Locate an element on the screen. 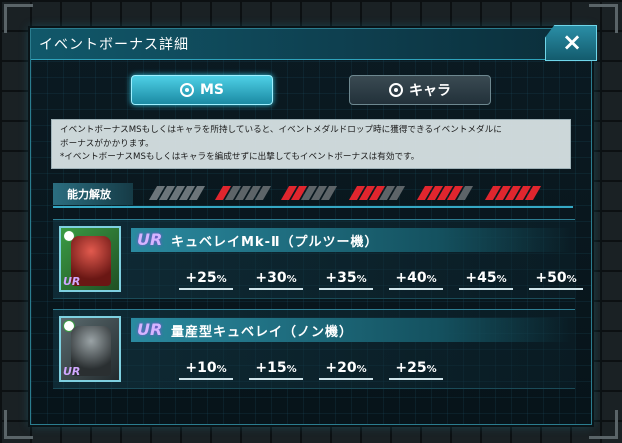 This screenshot has width=622, height=443. unit-name: キュベレイMk-Ⅱ（プルツー機） is located at coordinates (275, 242).